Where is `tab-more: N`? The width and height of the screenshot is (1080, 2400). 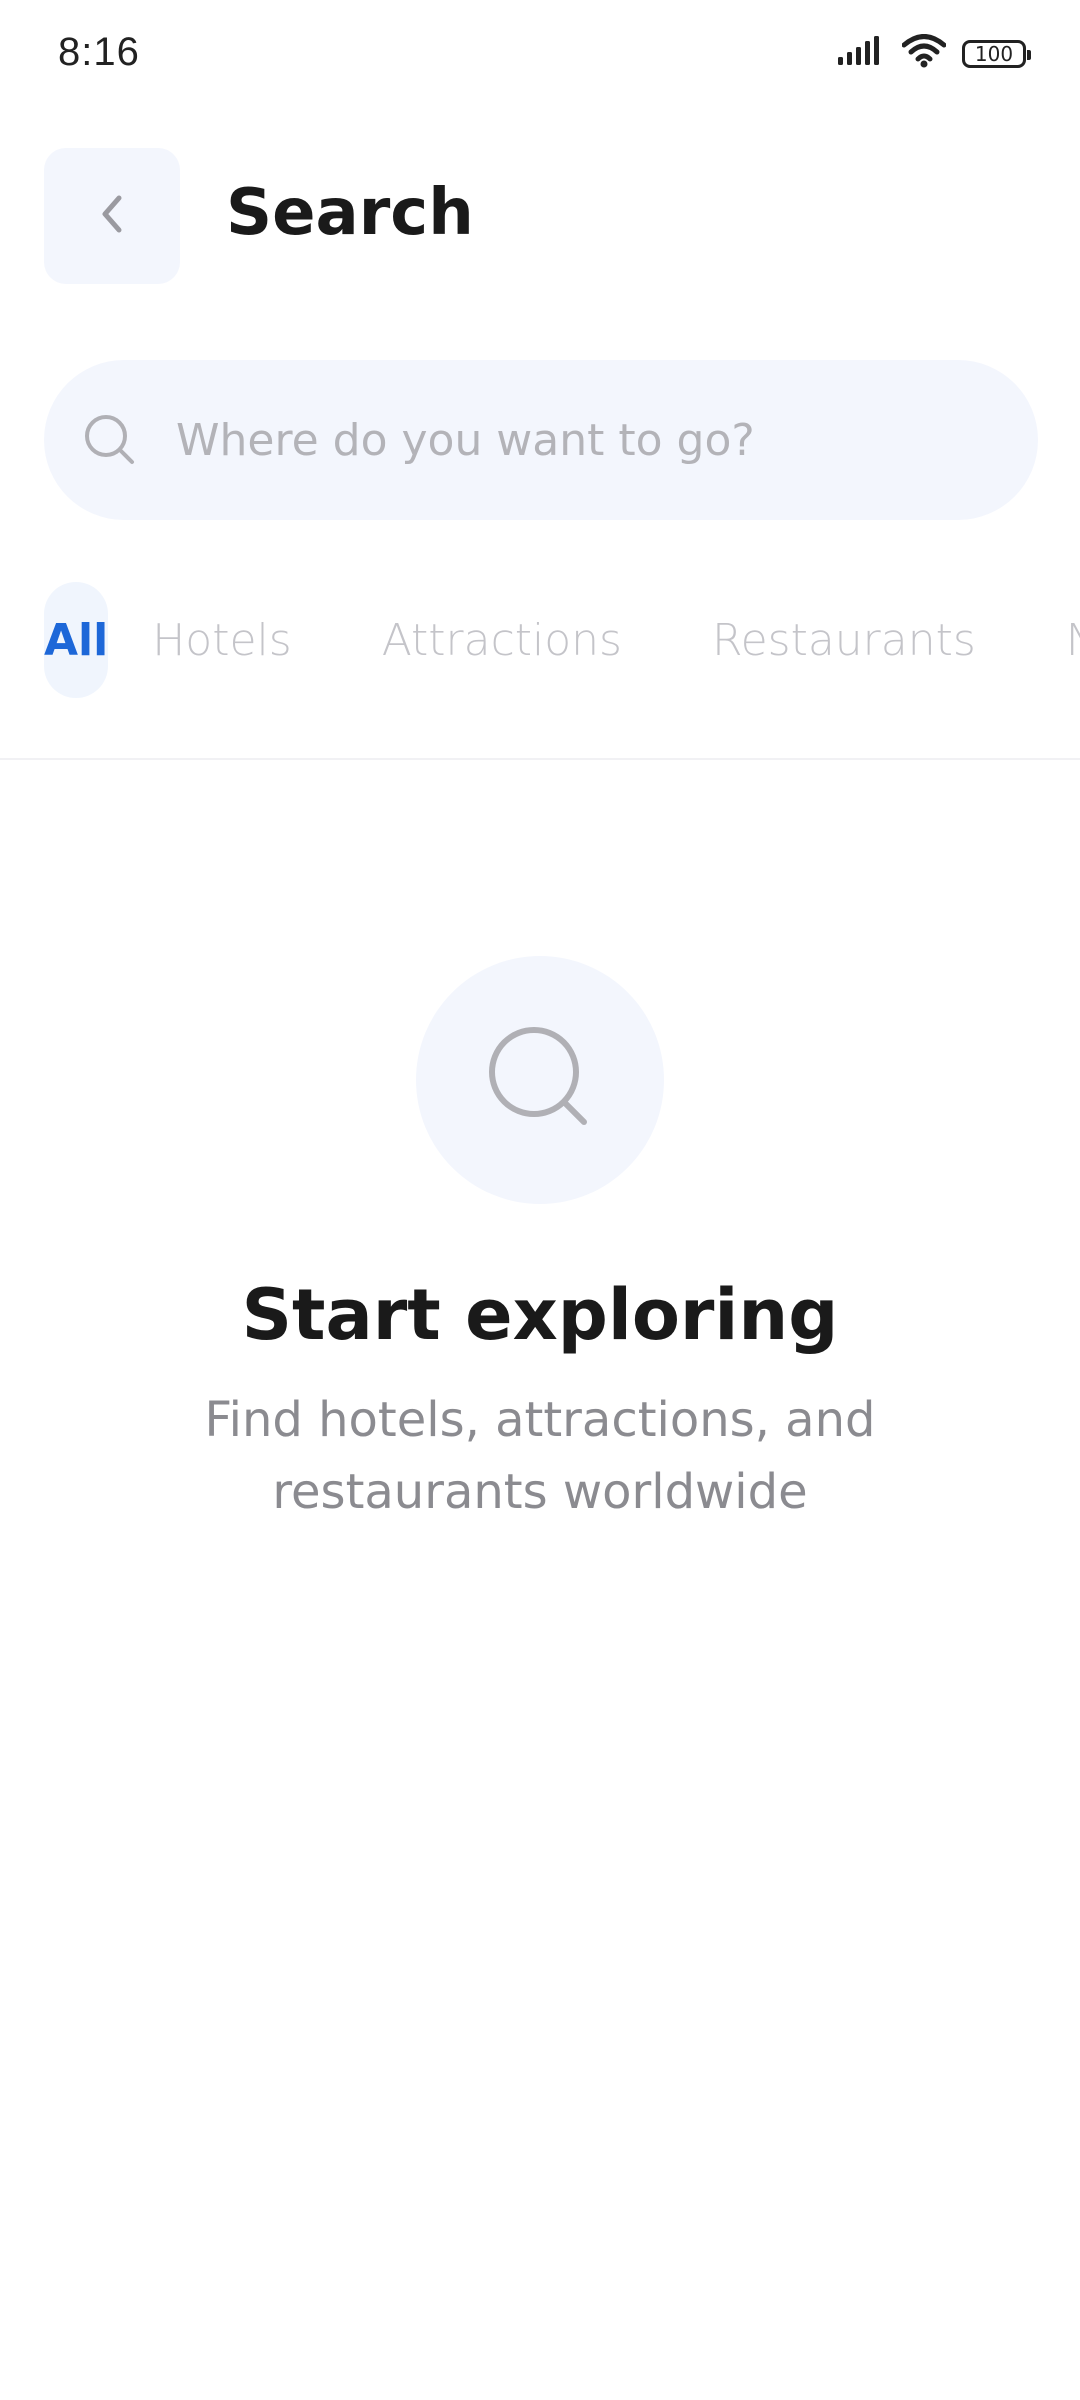
tab-more: N is located at coordinates (1073, 640).